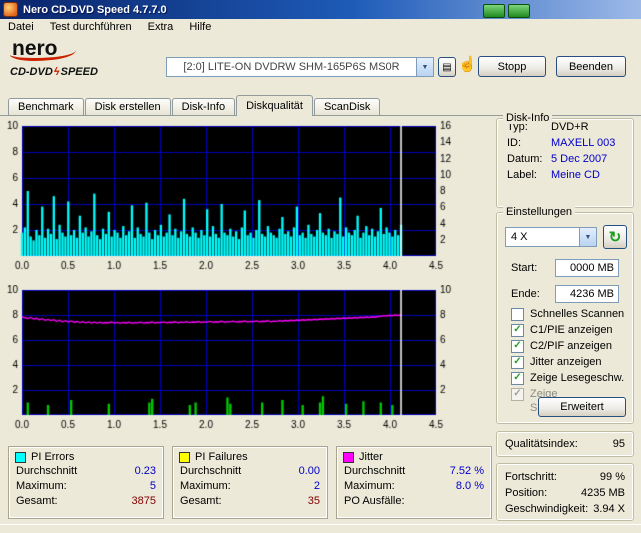 This screenshot has width=641, height=533. Describe the element at coordinates (525, 159) in the screenshot. I see `disk-date-label: Datum:` at that location.